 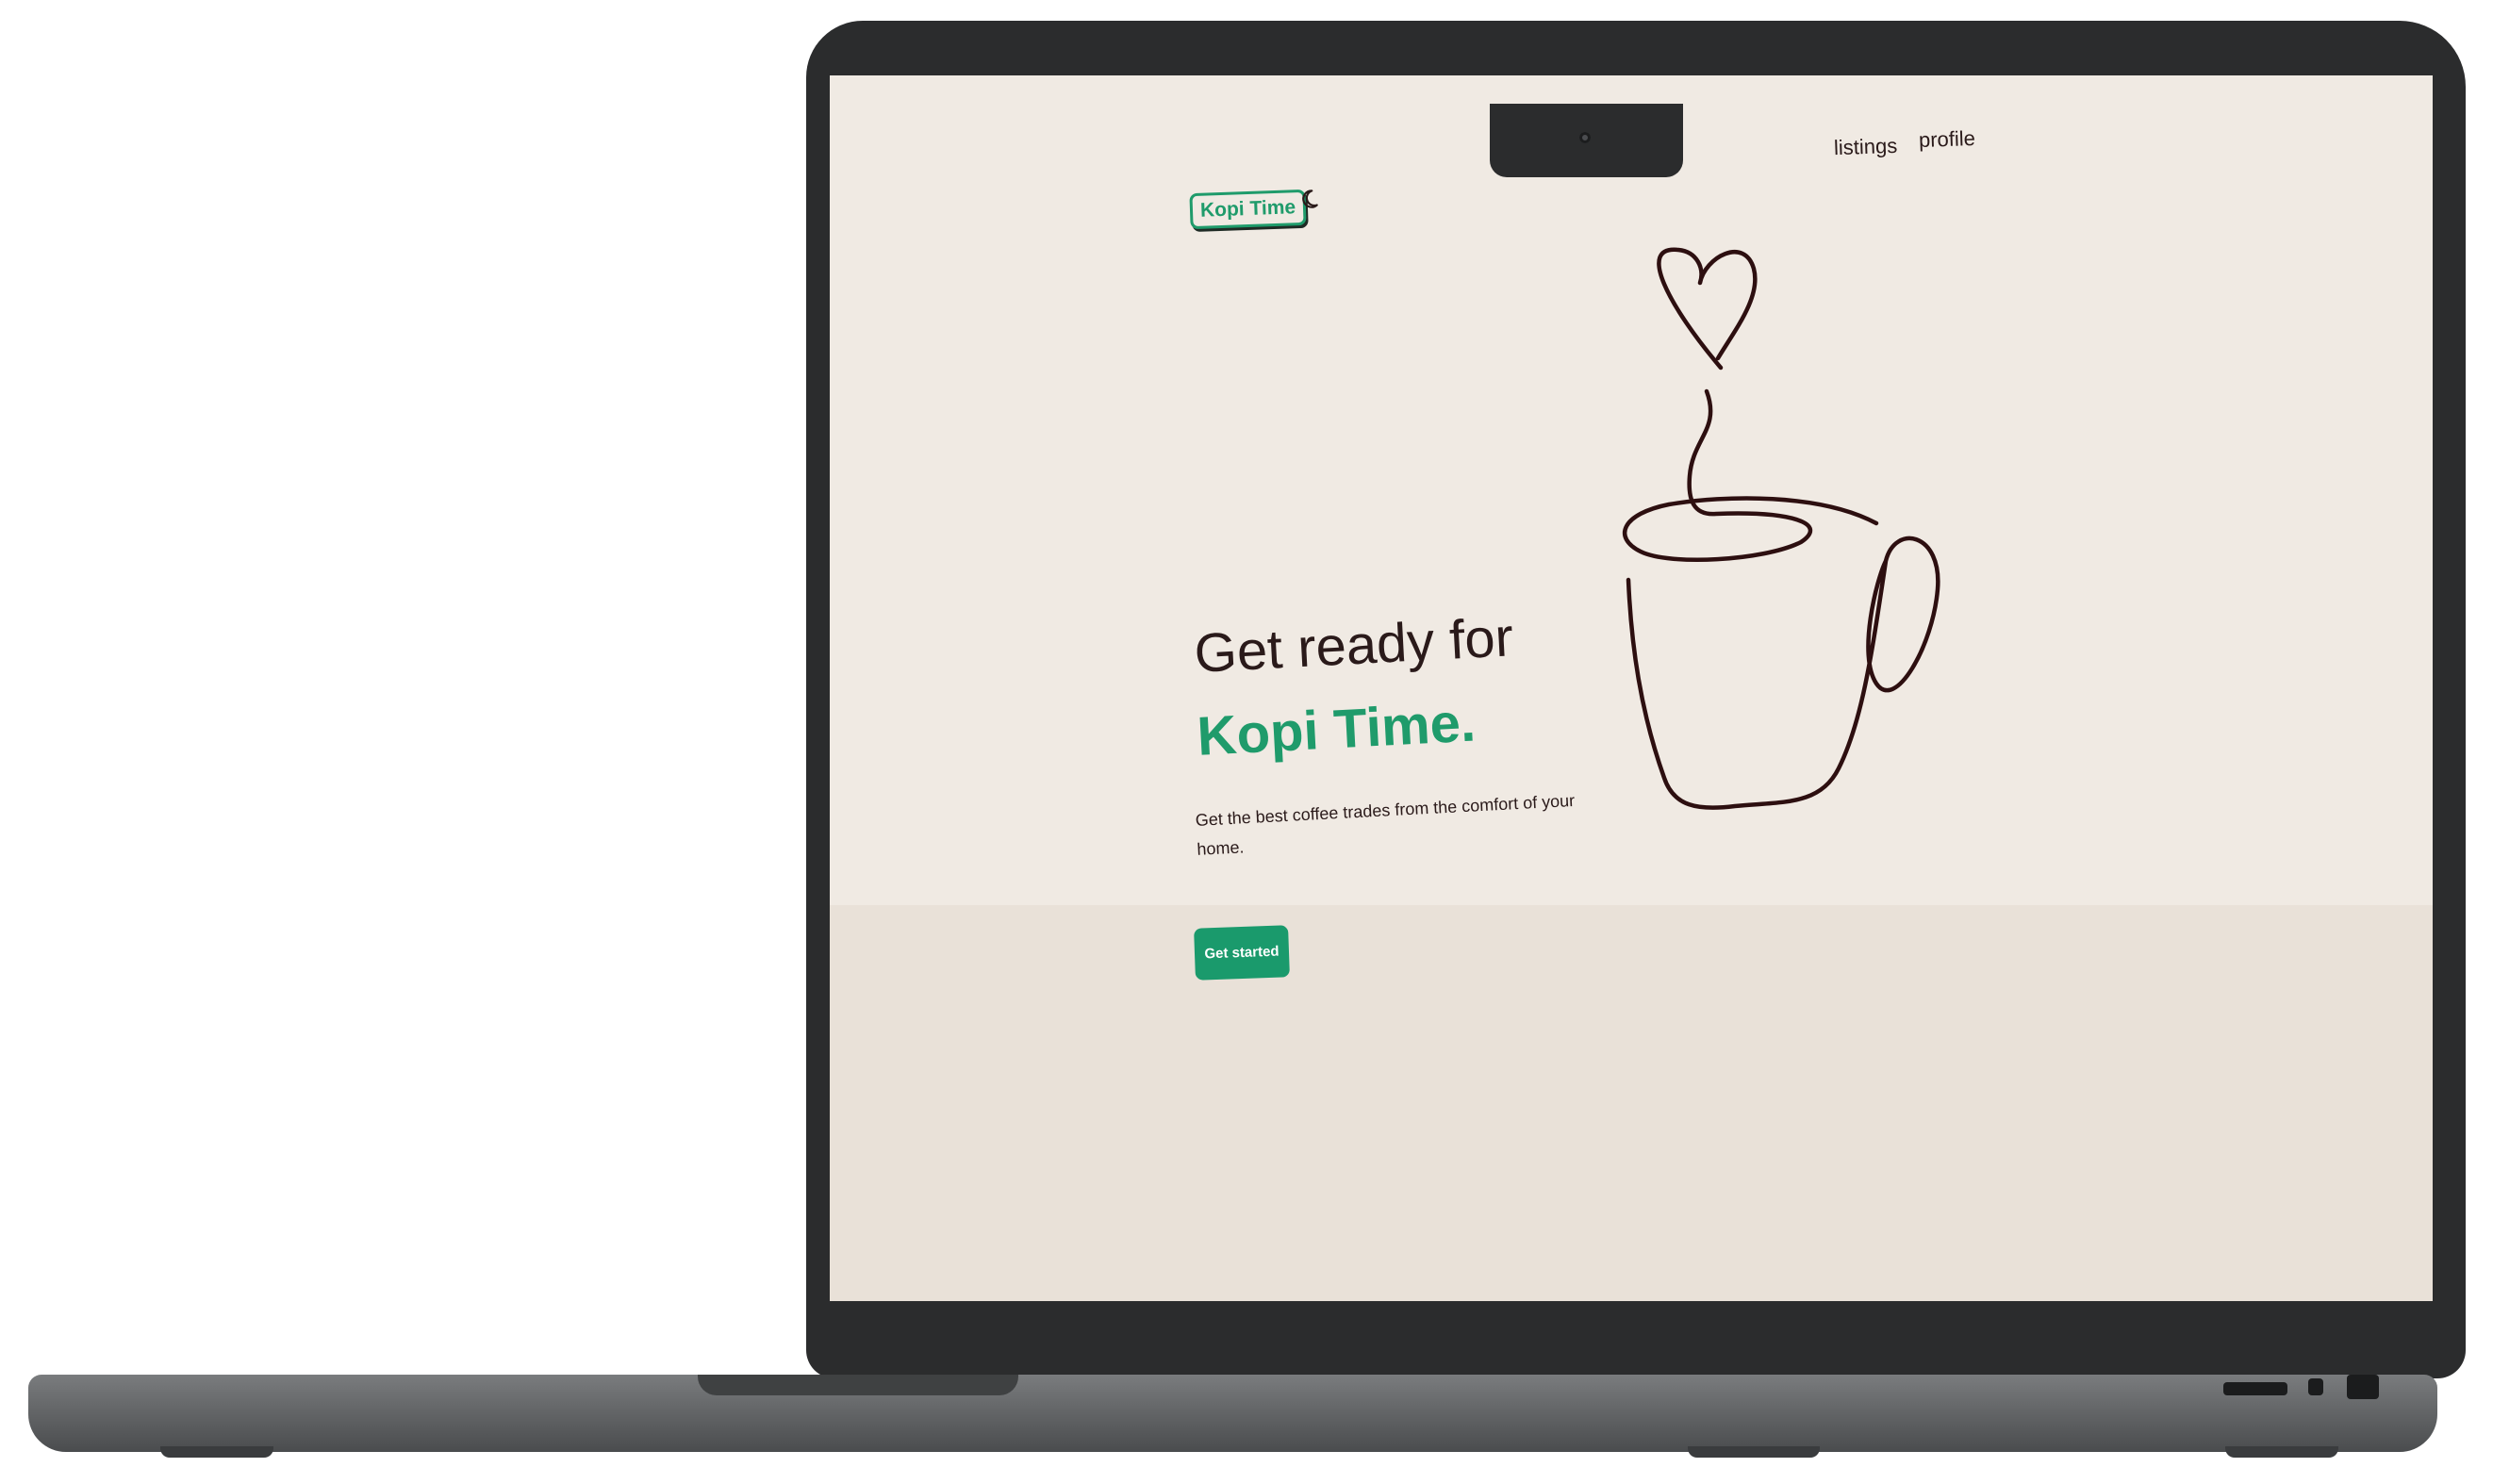 I want to click on nav-link-profile: profile, so click(x=1948, y=139).